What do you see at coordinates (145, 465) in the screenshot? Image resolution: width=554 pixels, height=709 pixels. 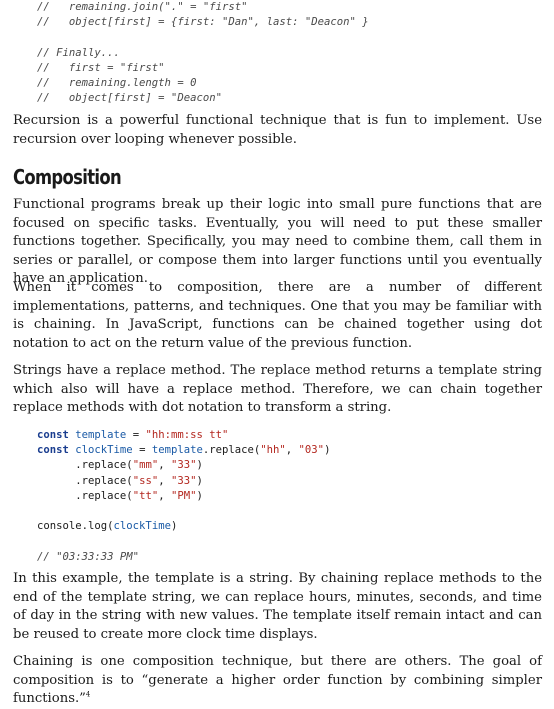 I see `code-string: "mm"` at bounding box center [145, 465].